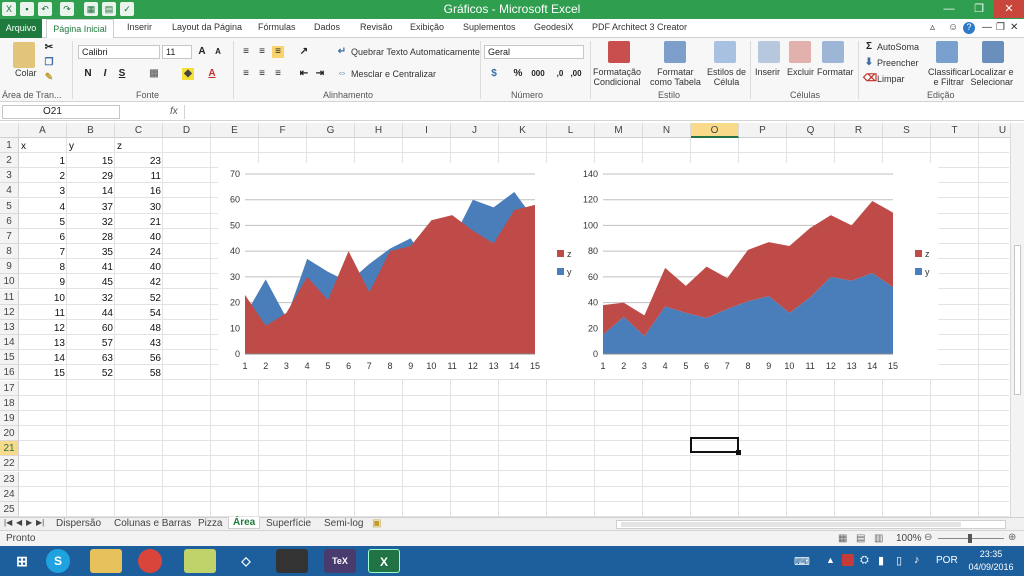 This screenshot has height=576, width=1024. What do you see at coordinates (141, 191) in the screenshot?
I see `table-cell: 16` at bounding box center [141, 191].